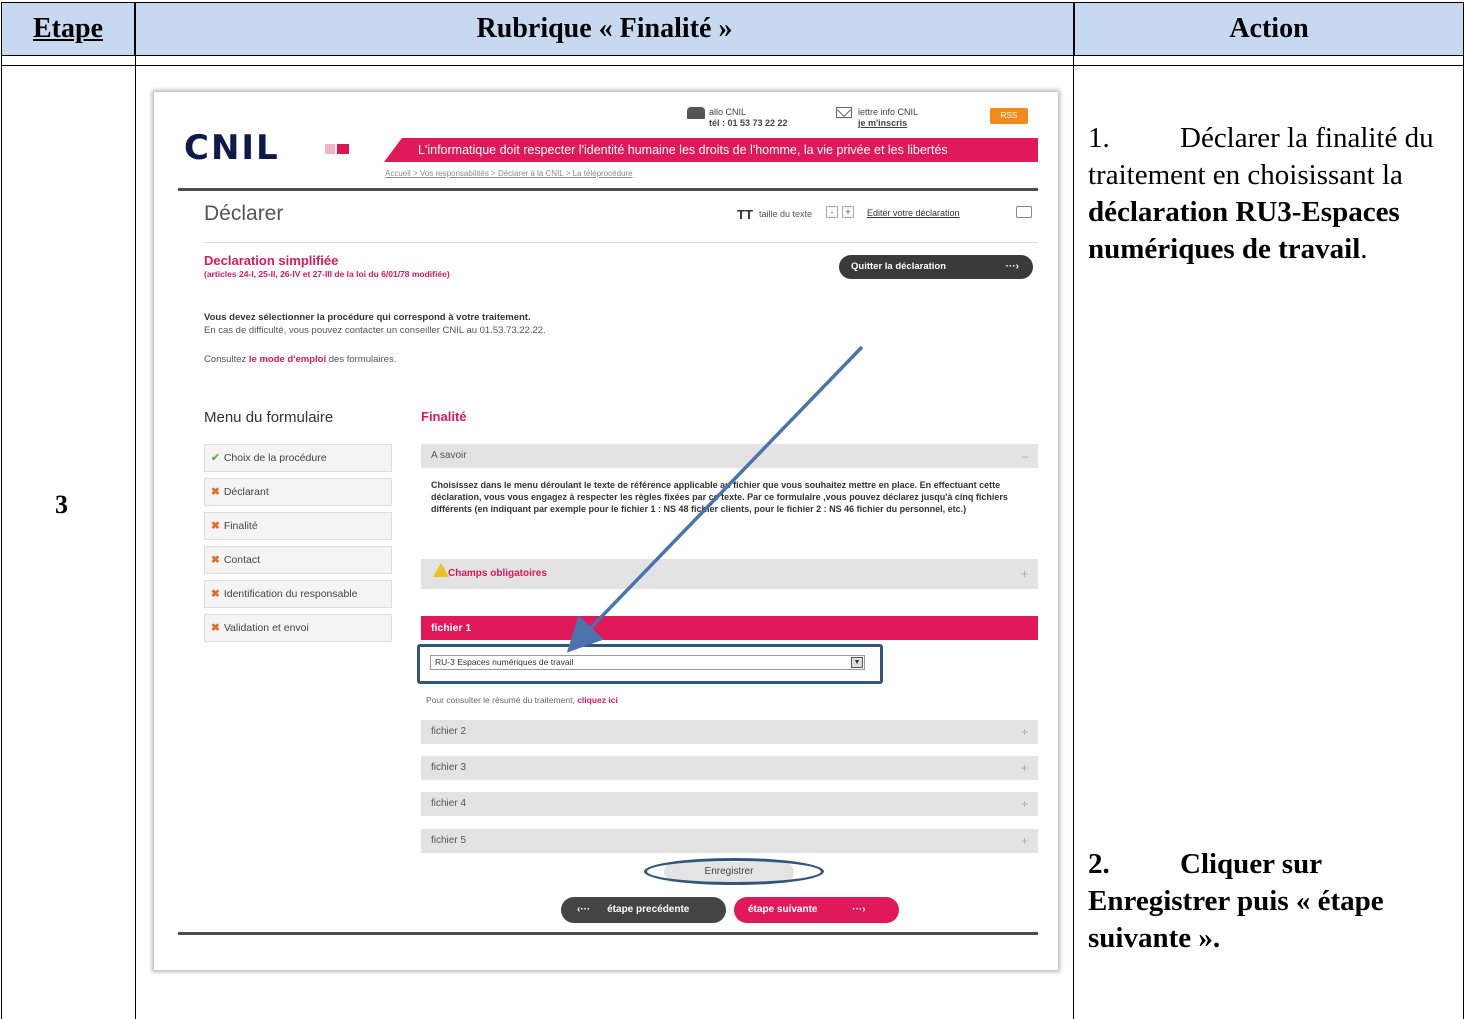  I want to click on header-etape: Etape, so click(68, 29).